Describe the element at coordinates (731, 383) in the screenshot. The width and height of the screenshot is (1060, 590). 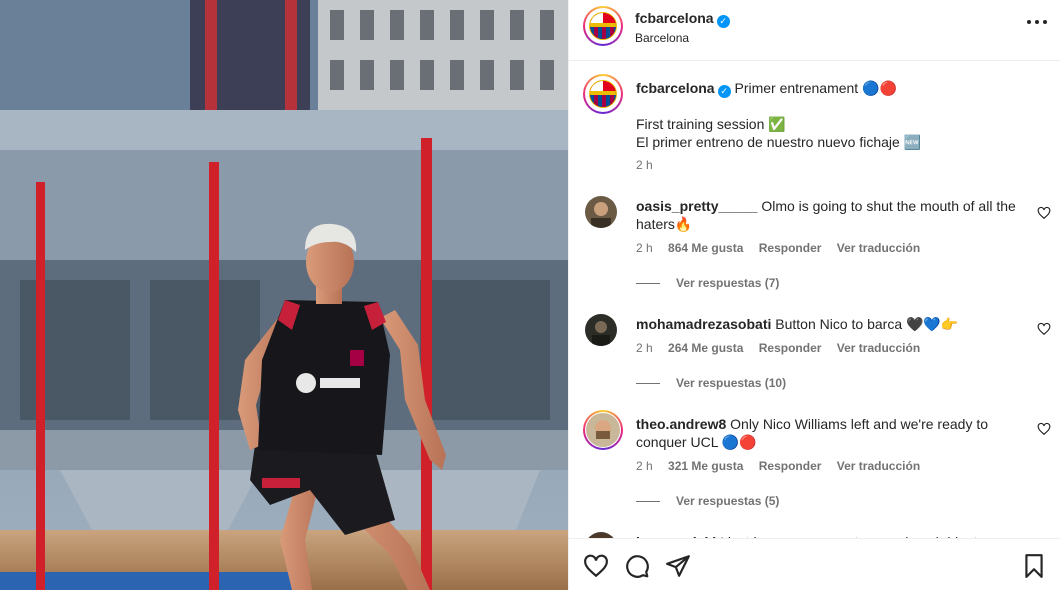
I see `view-replies-label: Ver respuestas (10)` at that location.